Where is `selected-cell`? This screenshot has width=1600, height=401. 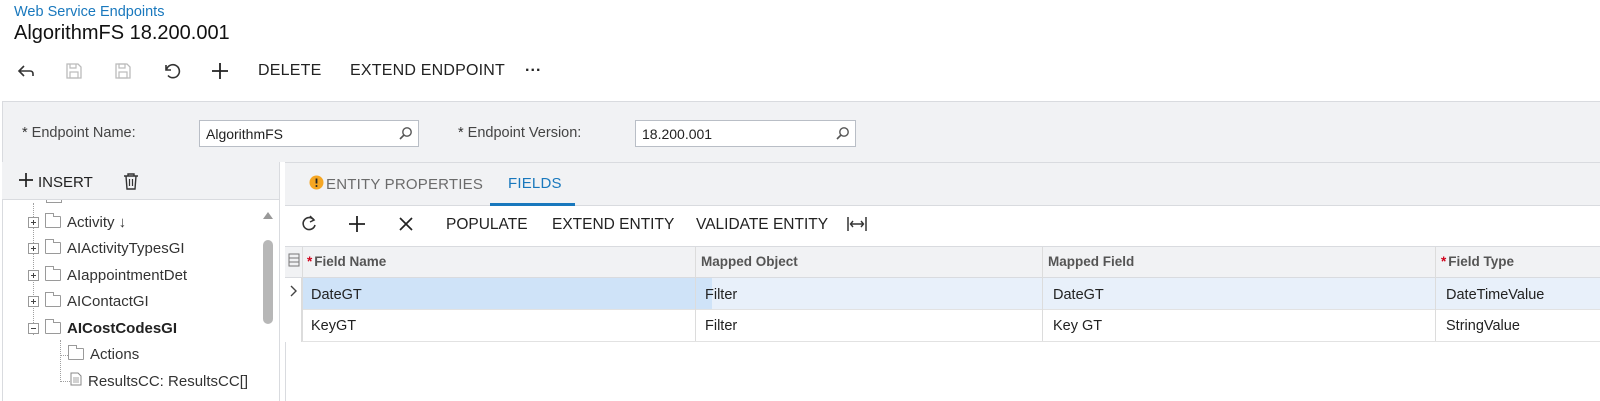
selected-cell is located at coordinates (507, 293).